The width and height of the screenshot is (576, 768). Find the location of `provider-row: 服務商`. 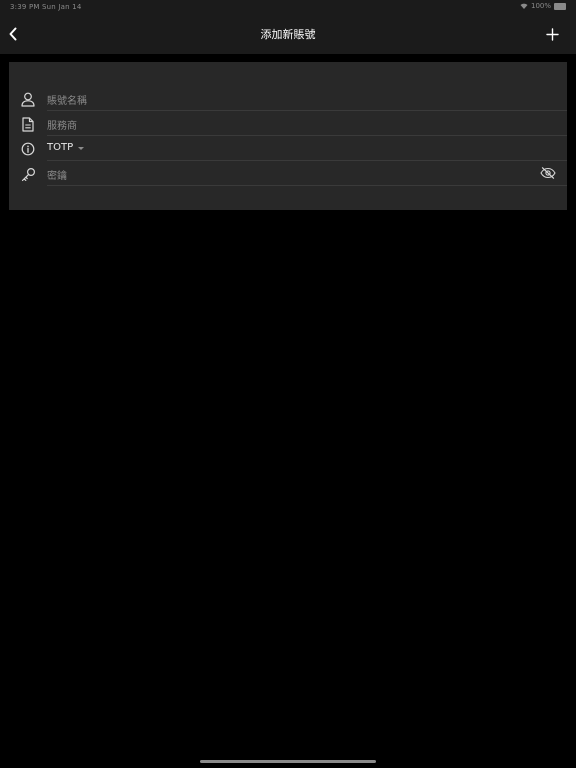

provider-row: 服務商 is located at coordinates (288, 123).